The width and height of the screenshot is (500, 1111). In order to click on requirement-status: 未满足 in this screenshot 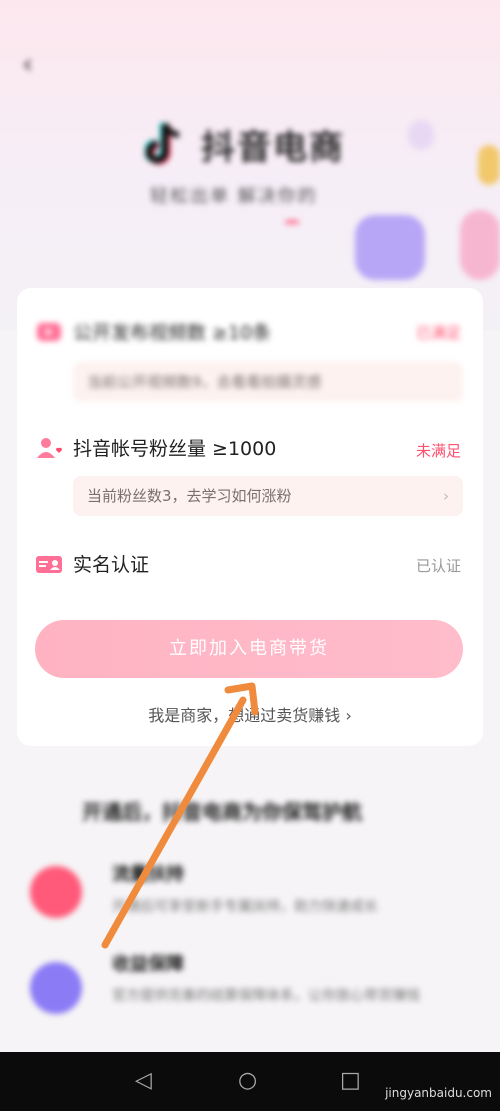, I will do `click(438, 451)`.